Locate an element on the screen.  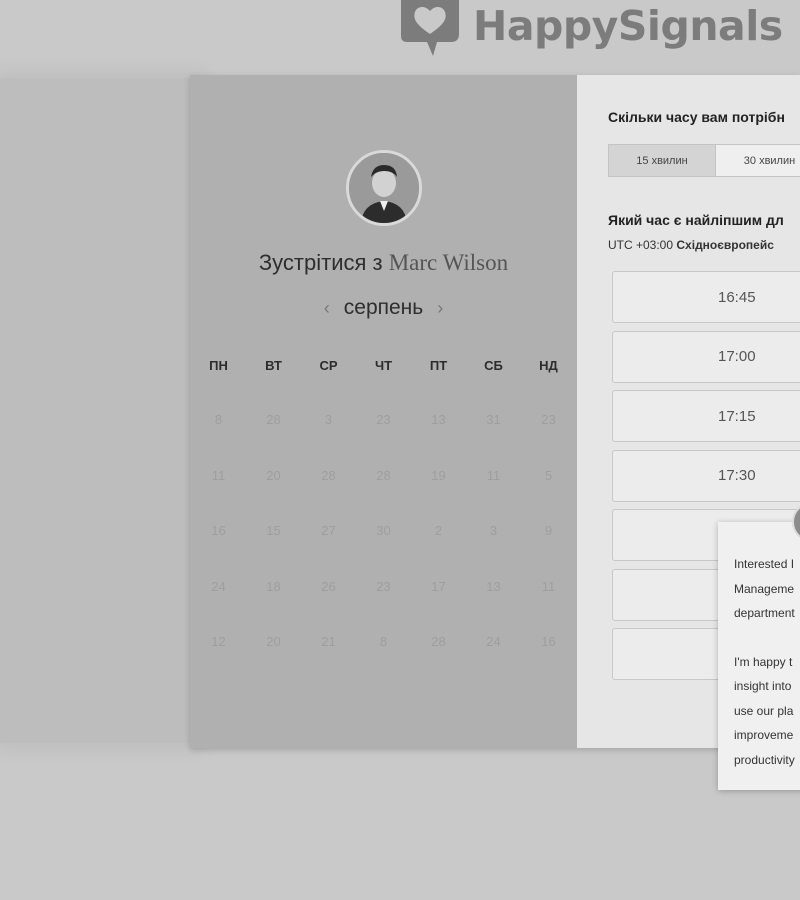
chat-line: productivity is located at coordinates (764, 759).